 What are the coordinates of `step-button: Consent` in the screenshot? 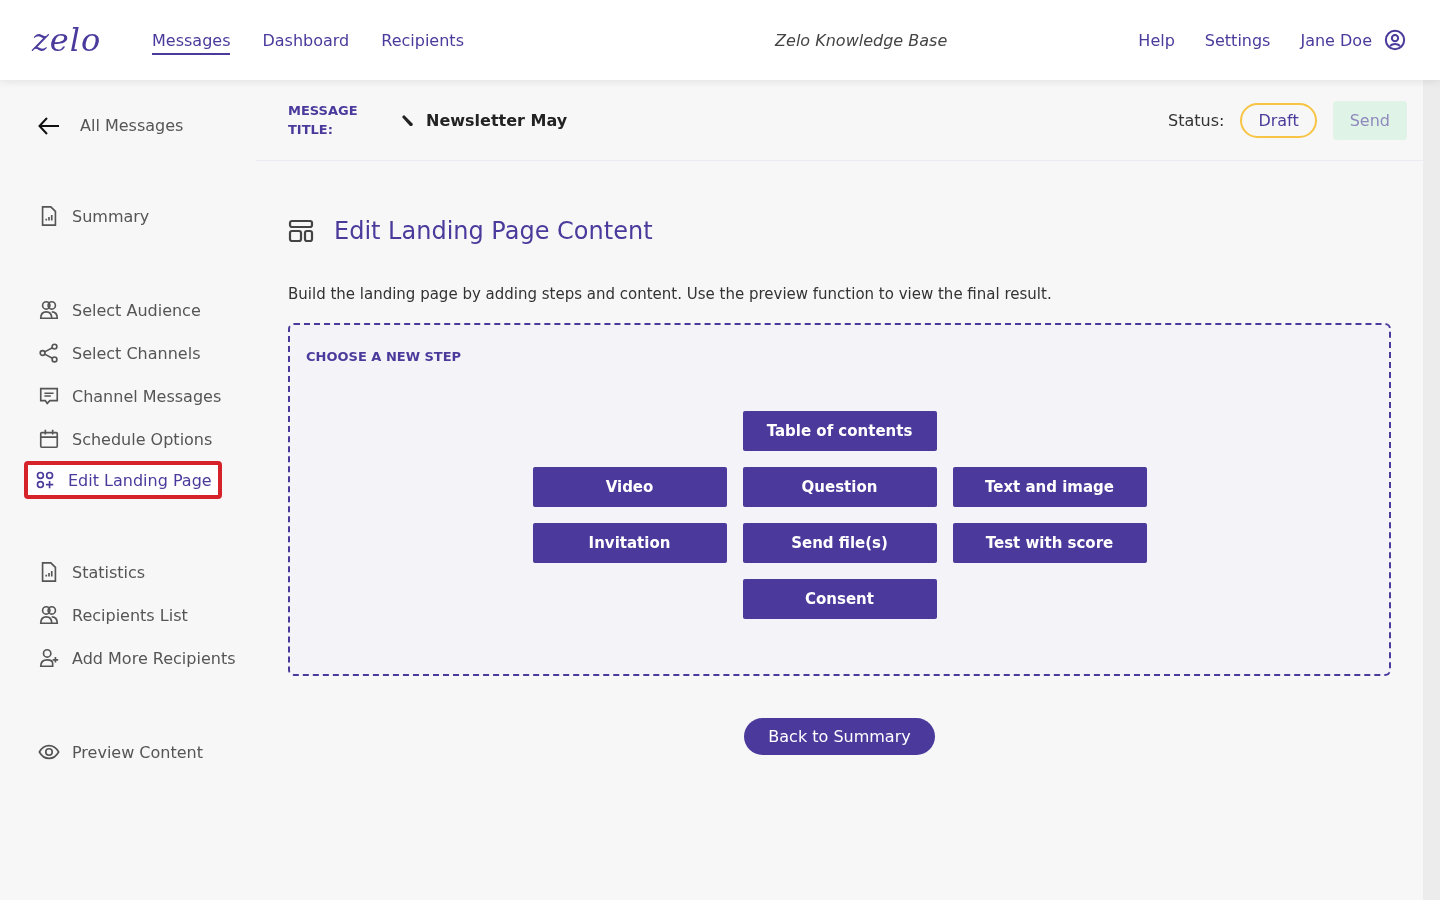 It's located at (839, 599).